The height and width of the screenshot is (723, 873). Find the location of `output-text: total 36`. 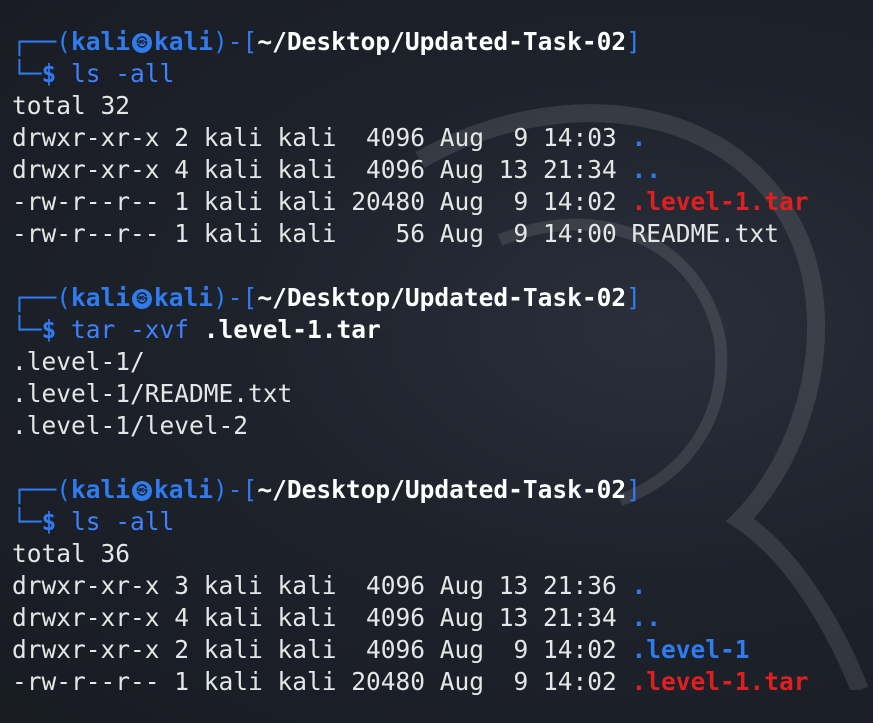

output-text: total 36 is located at coordinates (71, 553).